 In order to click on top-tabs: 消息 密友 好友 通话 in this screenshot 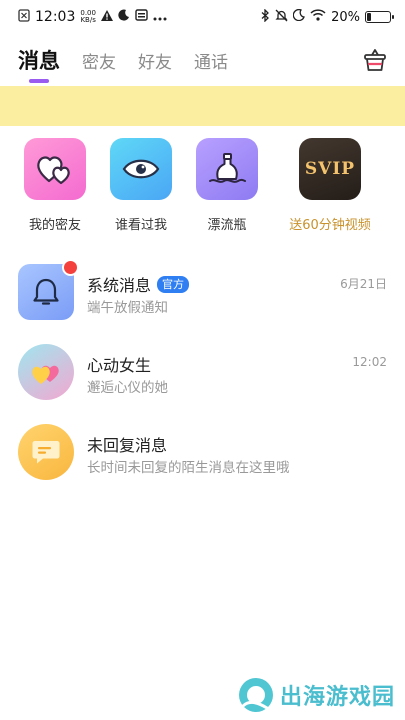, I will do `click(203, 62)`.